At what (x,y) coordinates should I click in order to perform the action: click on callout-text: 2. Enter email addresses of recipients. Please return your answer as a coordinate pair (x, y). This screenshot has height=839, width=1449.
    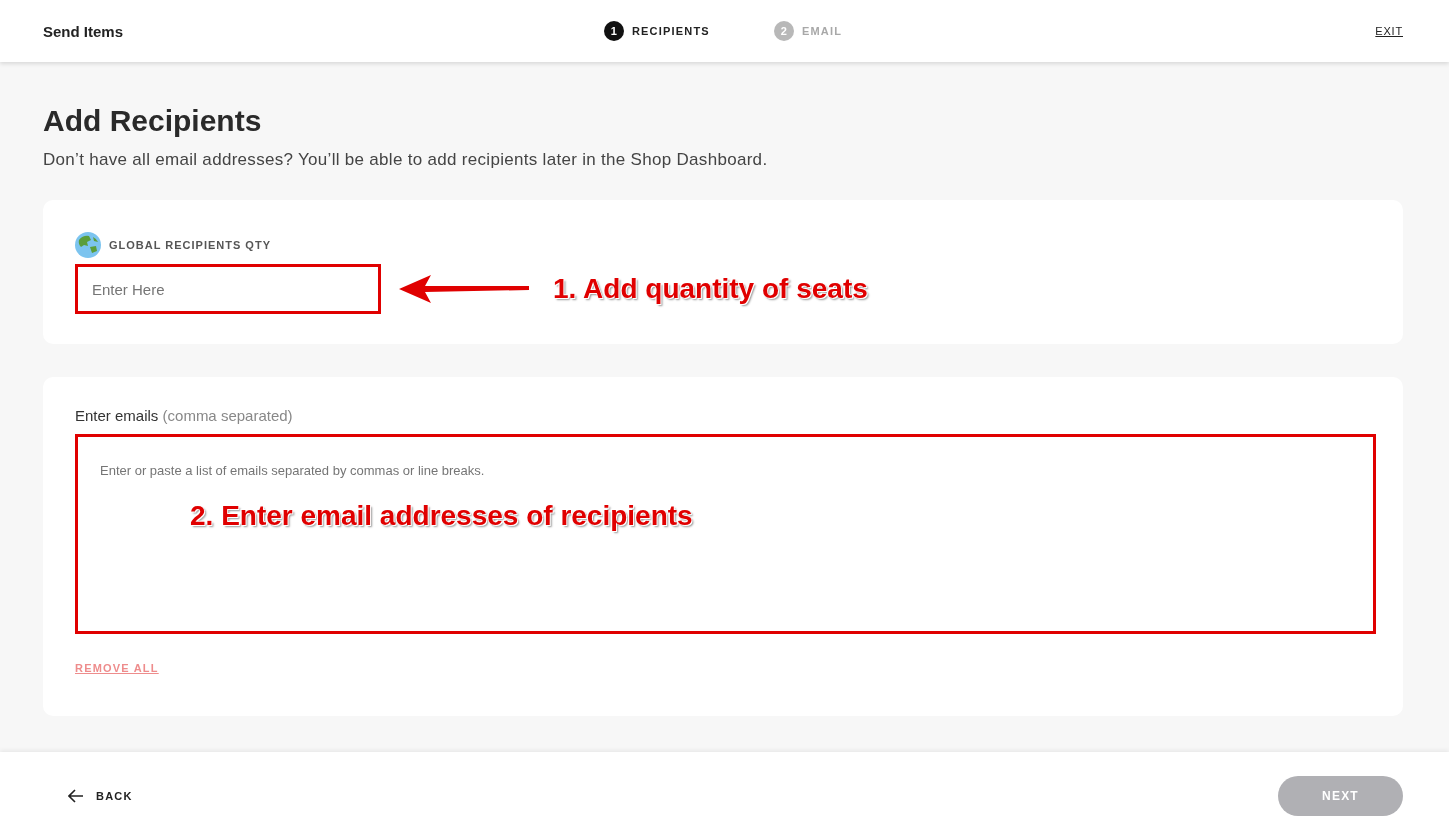
    Looking at the image, I should click on (441, 516).